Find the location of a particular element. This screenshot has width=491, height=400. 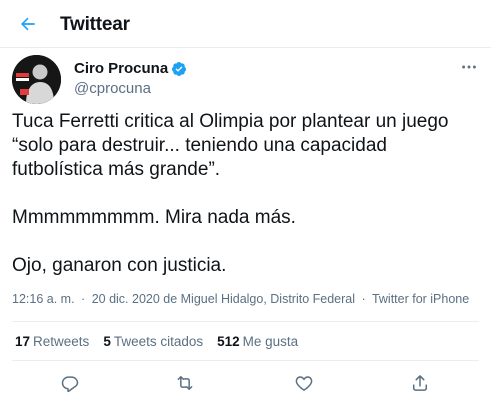

page-title: Twittear is located at coordinates (95, 24).